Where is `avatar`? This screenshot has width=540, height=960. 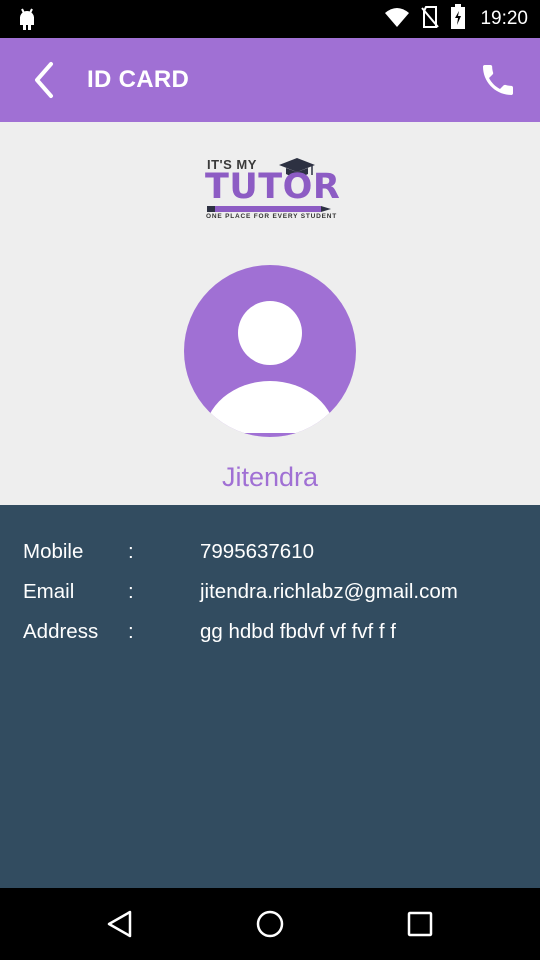 avatar is located at coordinates (270, 351).